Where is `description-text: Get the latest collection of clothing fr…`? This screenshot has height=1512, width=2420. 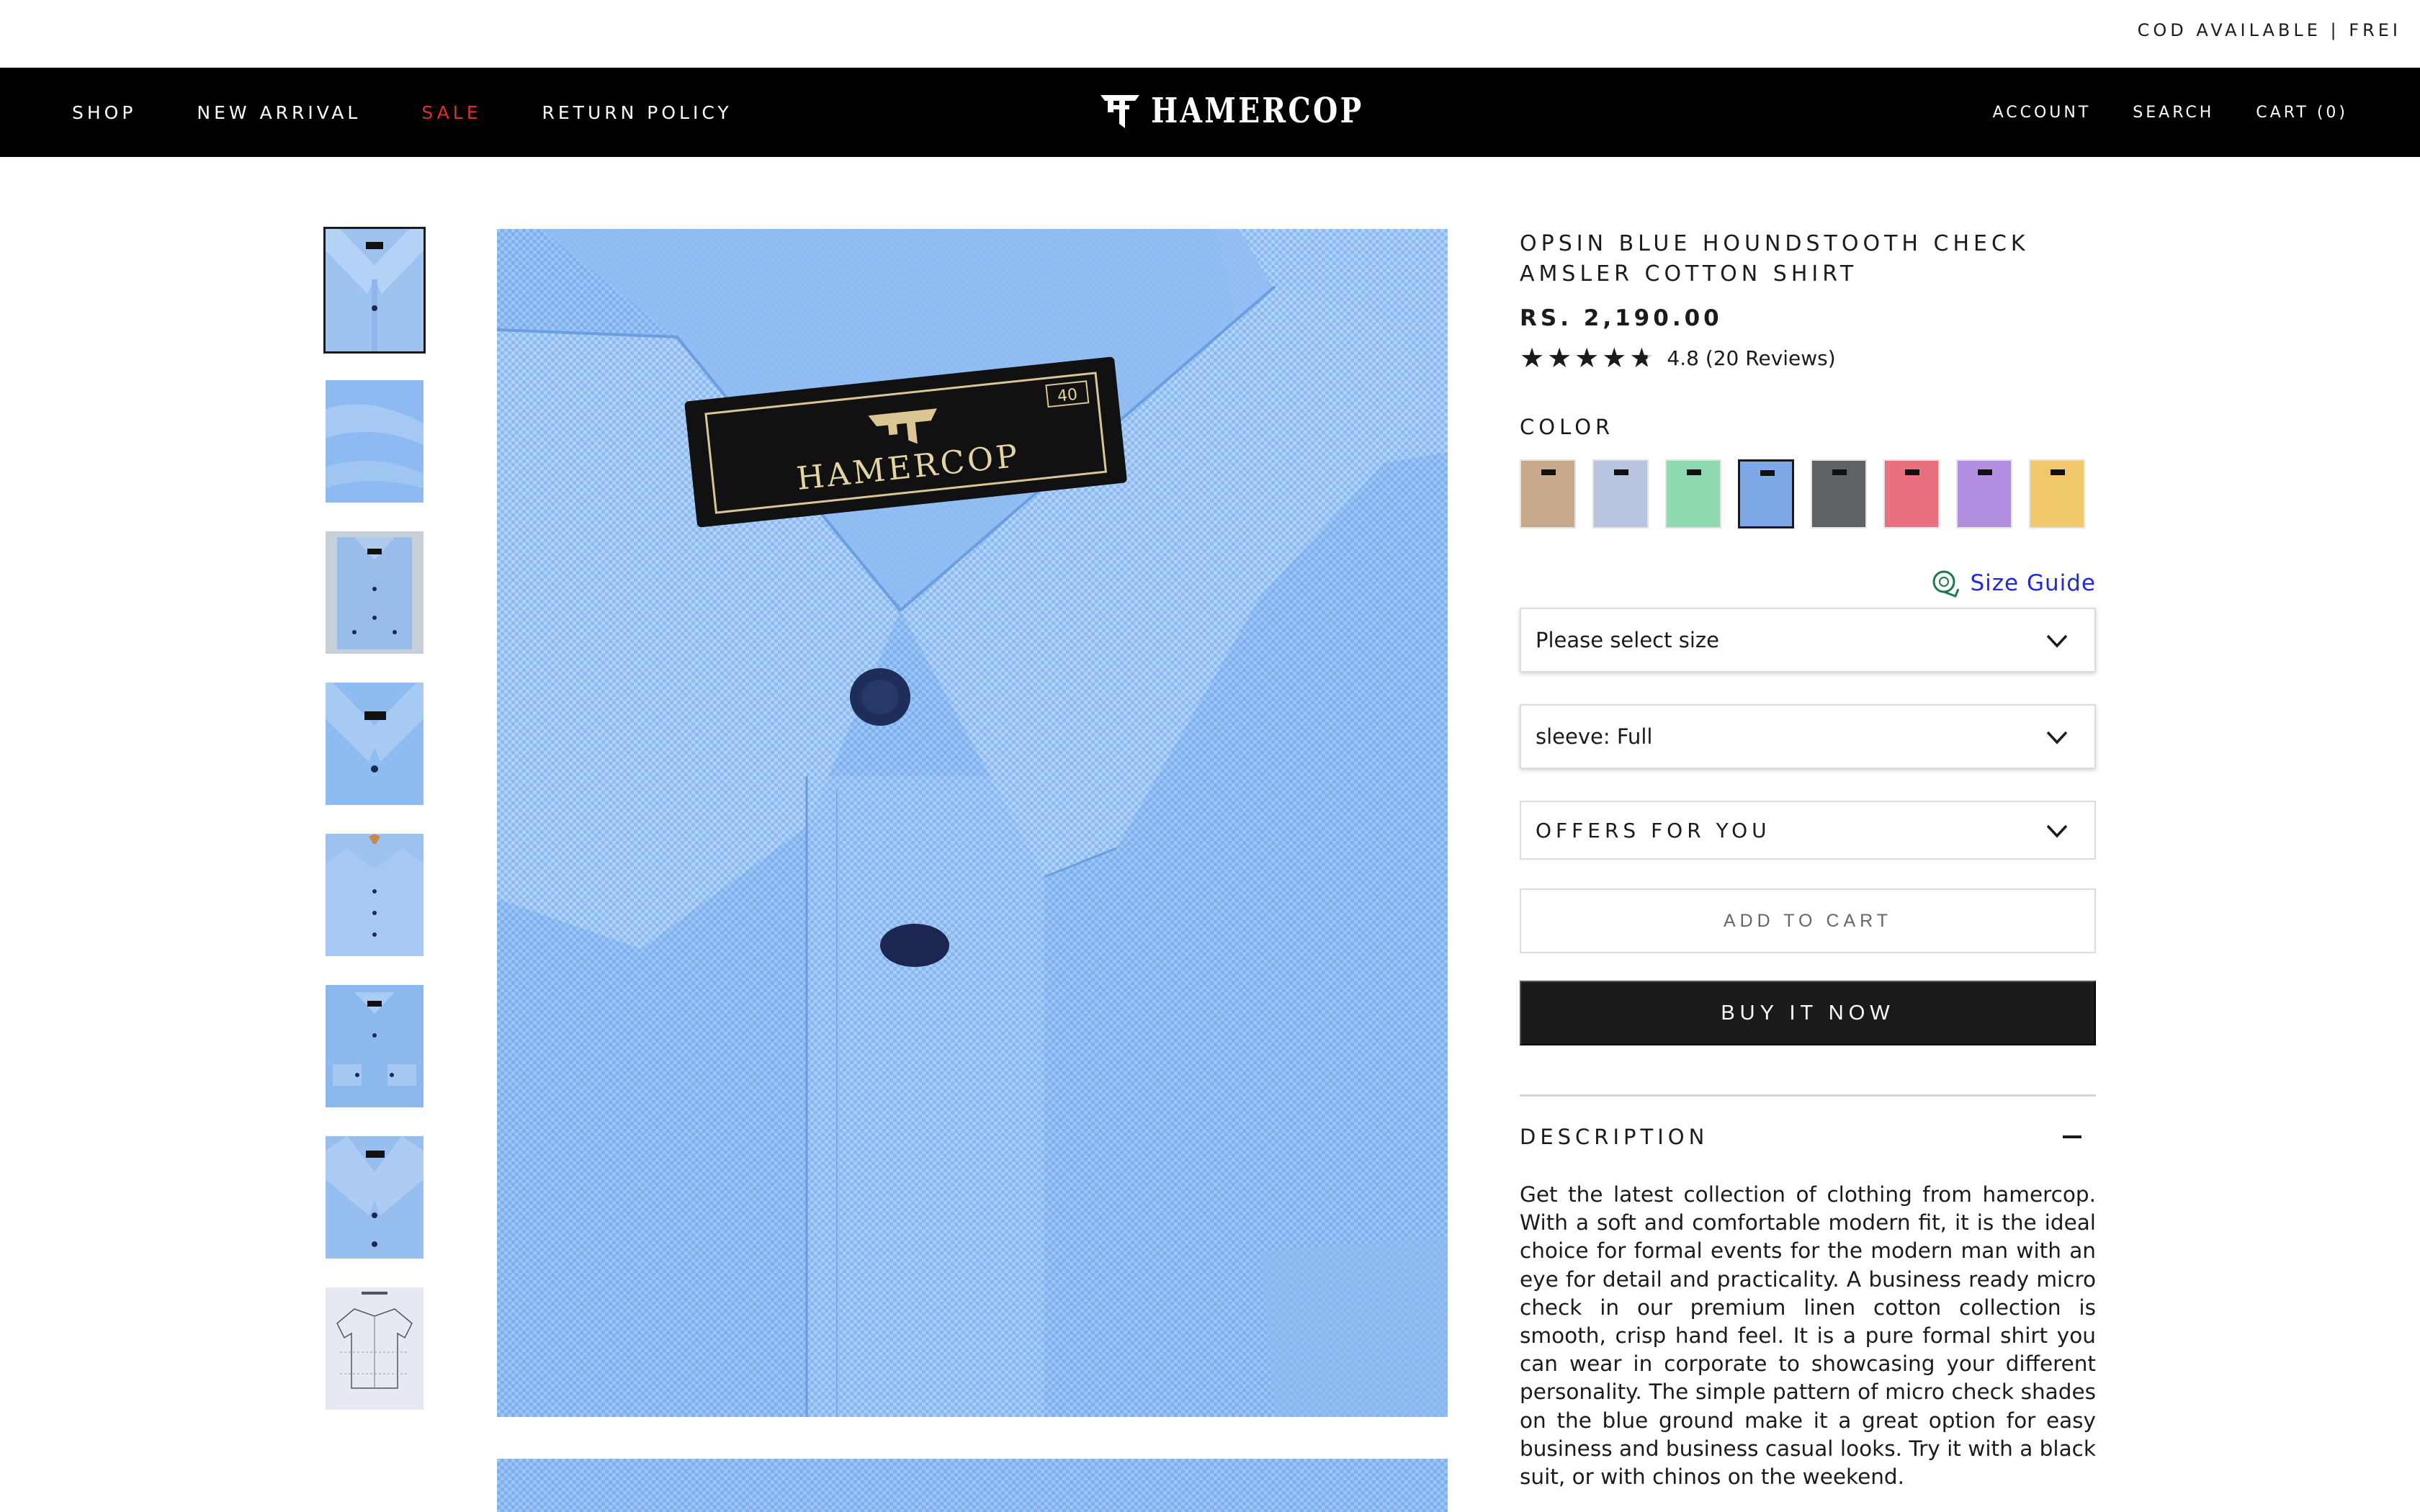
description-text: Get the latest collection of clothing fr… is located at coordinates (1808, 1336).